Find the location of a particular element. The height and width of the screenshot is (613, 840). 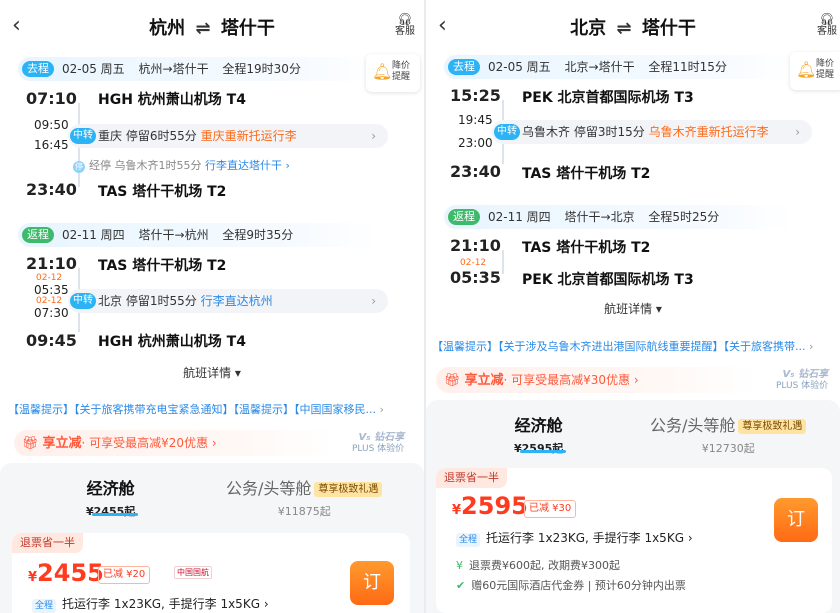

notice-bar: 【温馨提示】【关于旅客携带充电宝紧急通知】【温馨提示】【中国国家移民... › is located at coordinates (212, 409).